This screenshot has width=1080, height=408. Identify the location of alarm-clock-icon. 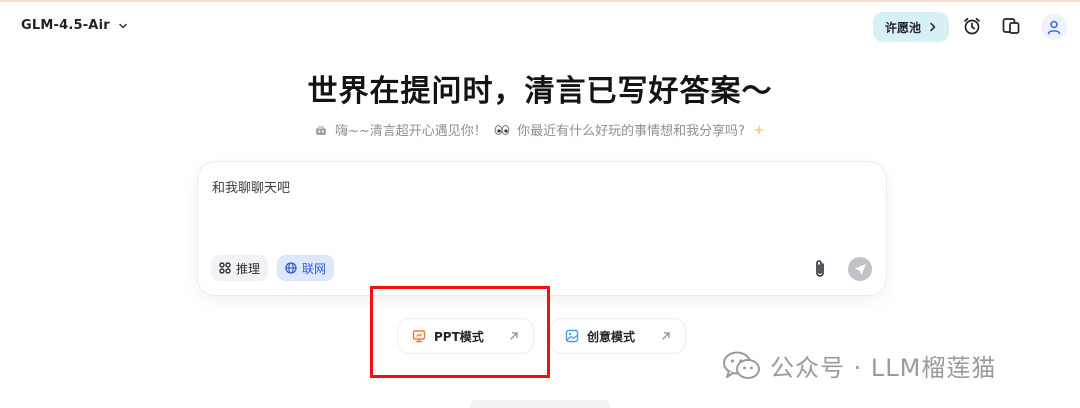
(972, 26).